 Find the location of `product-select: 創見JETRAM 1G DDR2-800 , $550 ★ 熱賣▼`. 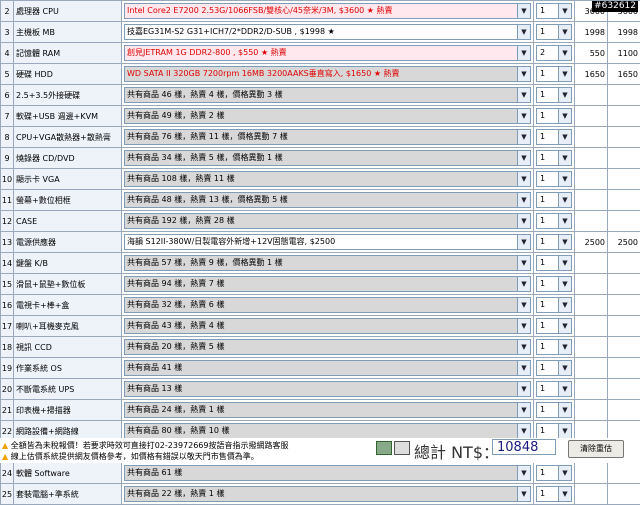

product-select: 創見JETRAM 1G DDR2-800 , $550 ★ 熱賣▼ is located at coordinates (327, 53).